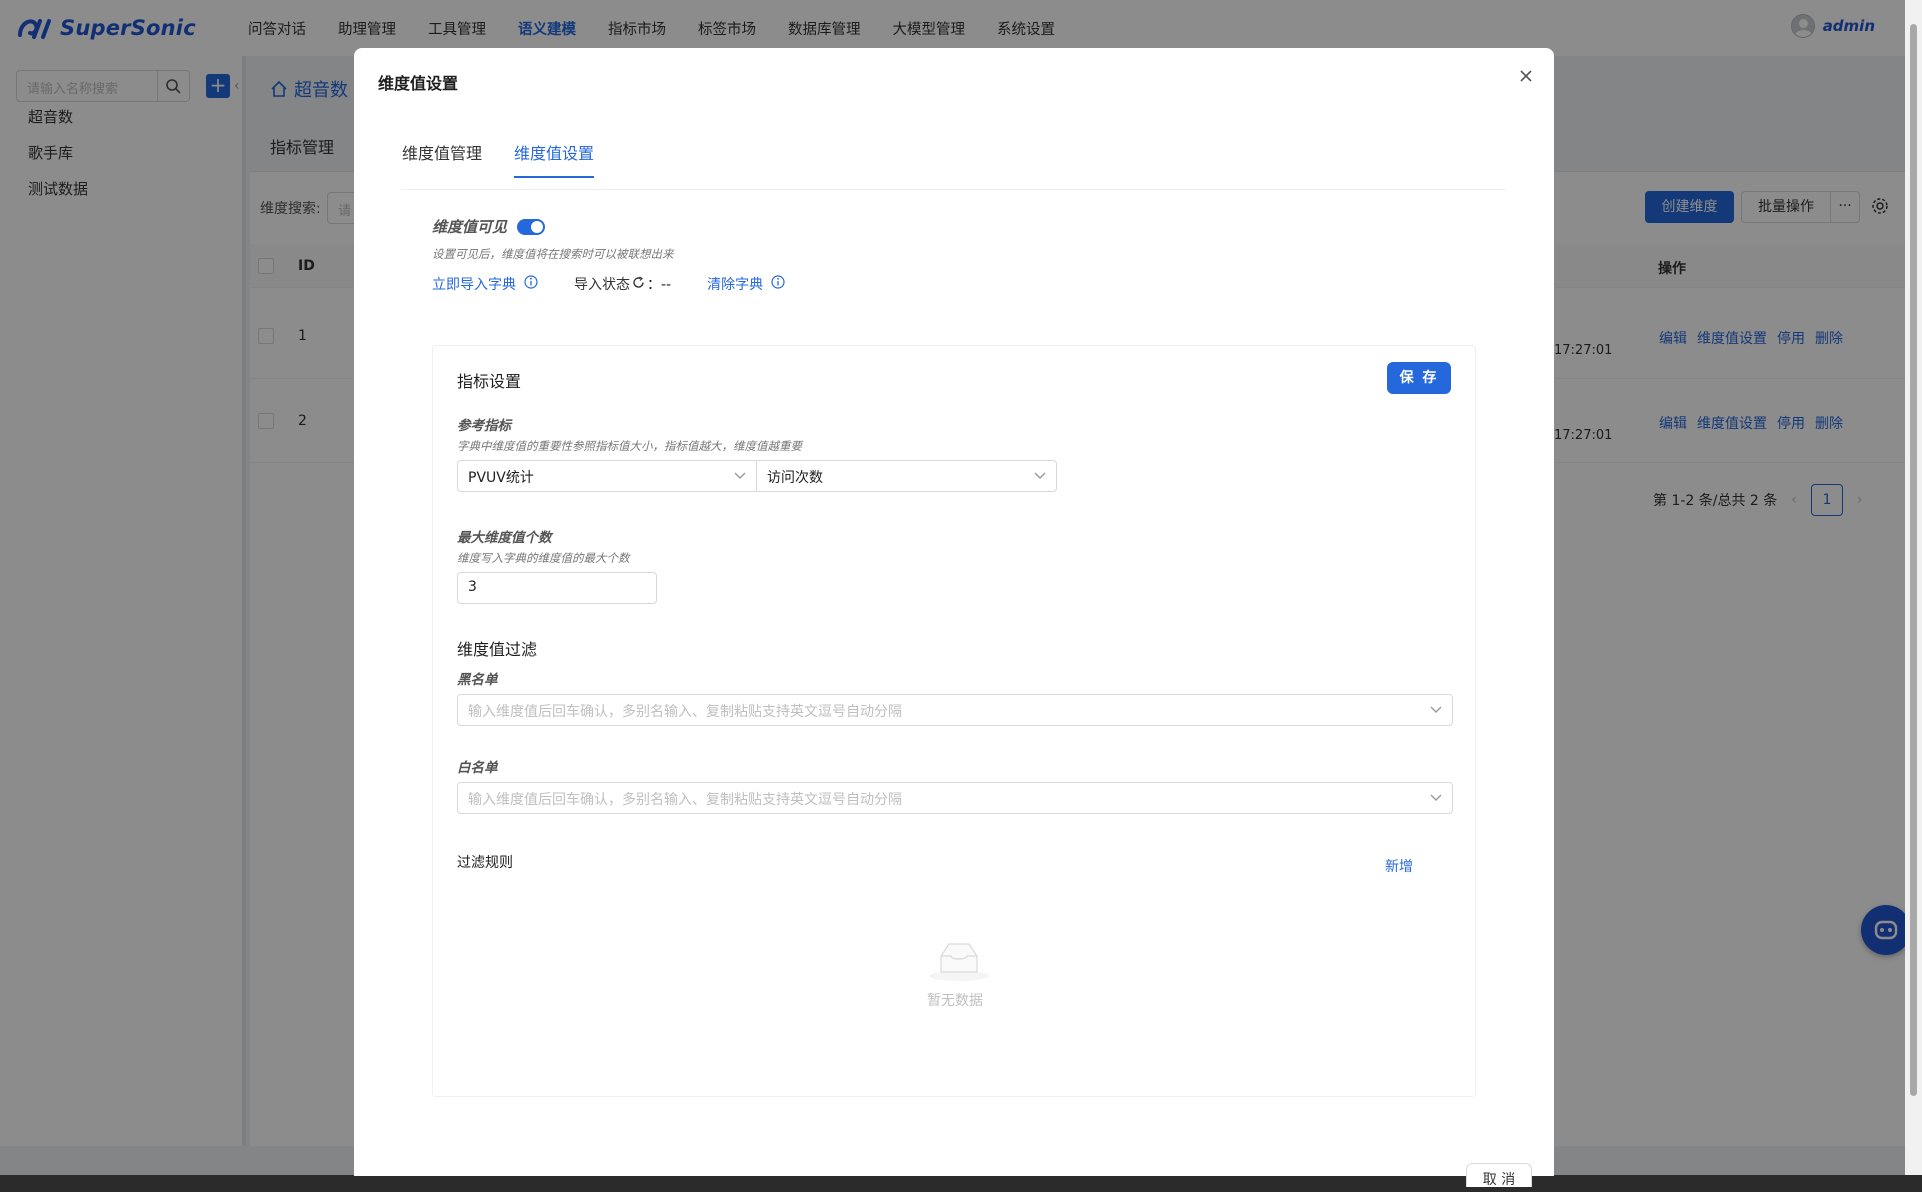  I want to click on empty-state: 暂无数据, so click(959, 975).